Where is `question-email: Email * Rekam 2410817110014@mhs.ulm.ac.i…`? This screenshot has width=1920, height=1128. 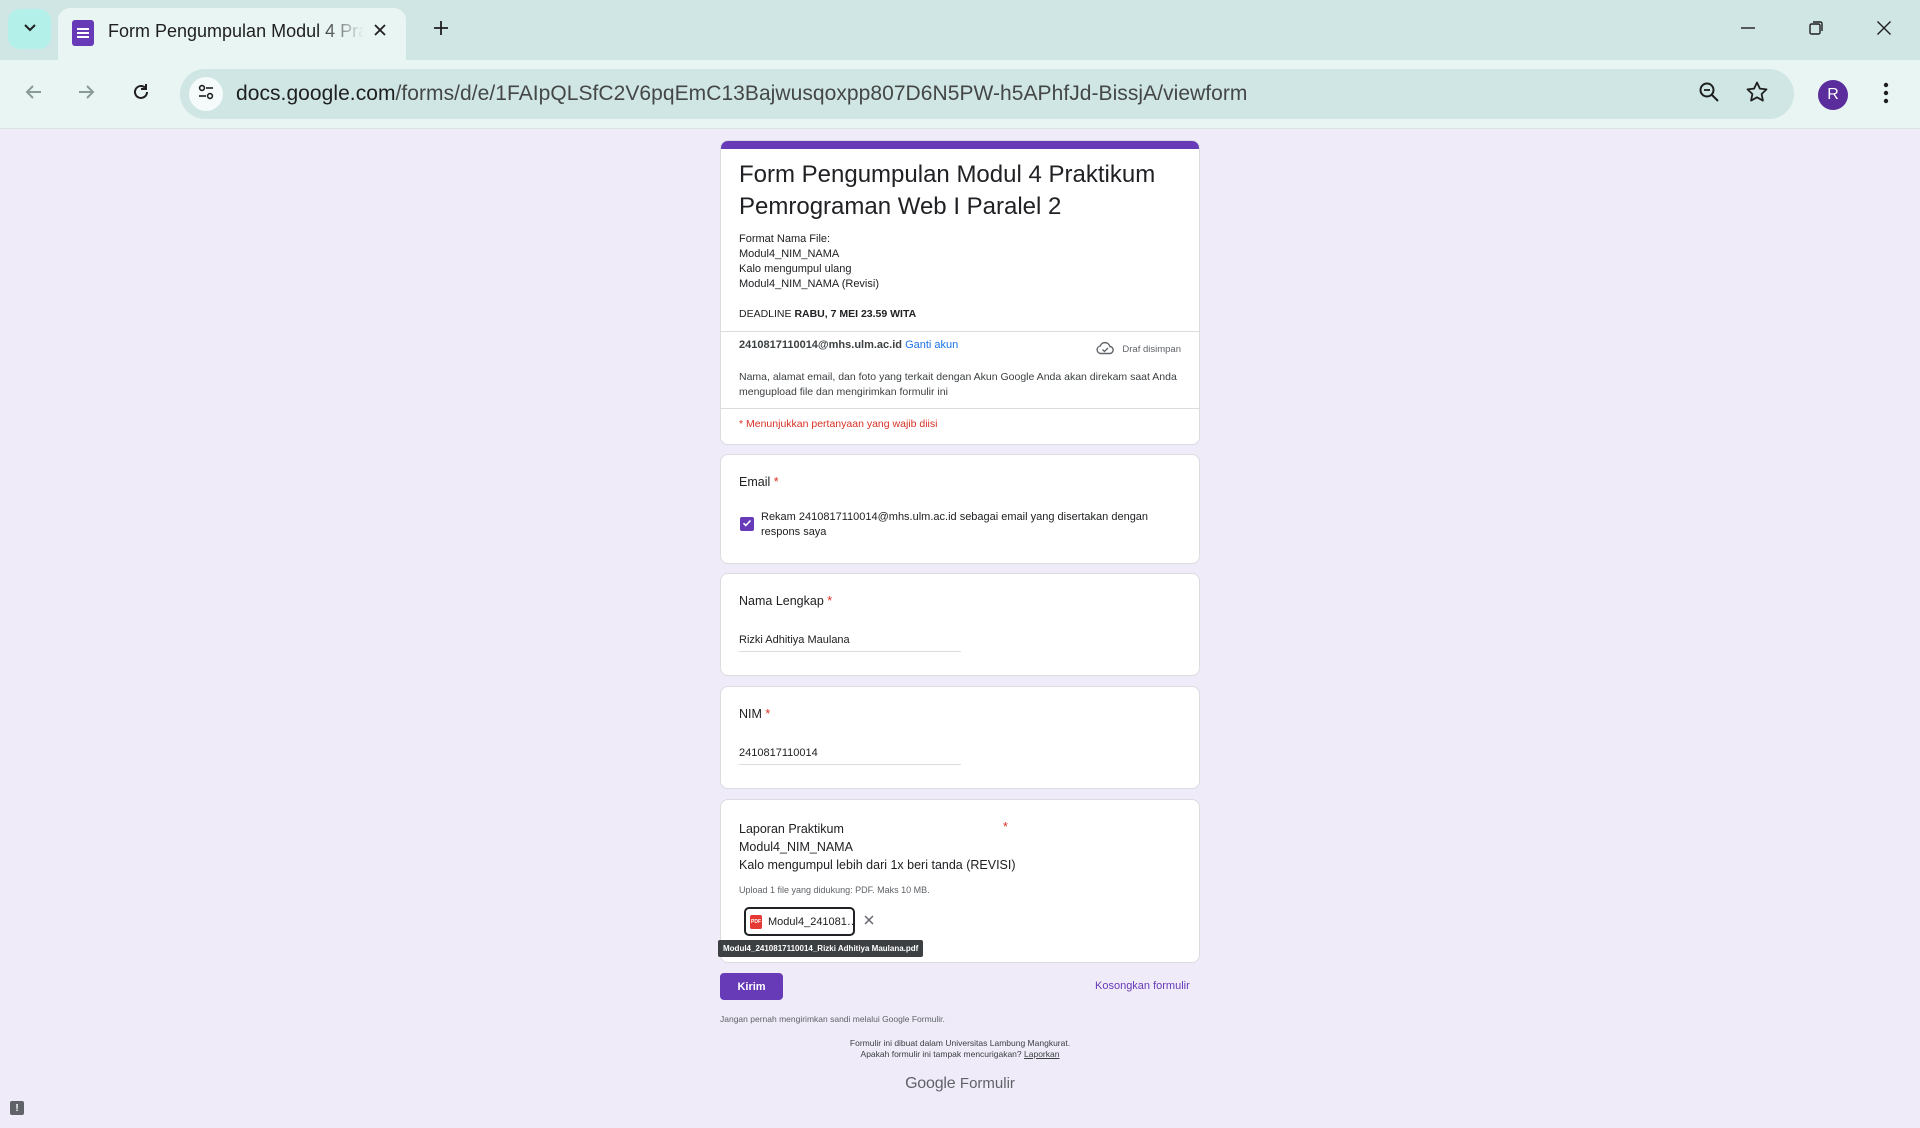 question-email: Email * Rekam 2410817110014@mhs.ulm.ac.i… is located at coordinates (960, 509).